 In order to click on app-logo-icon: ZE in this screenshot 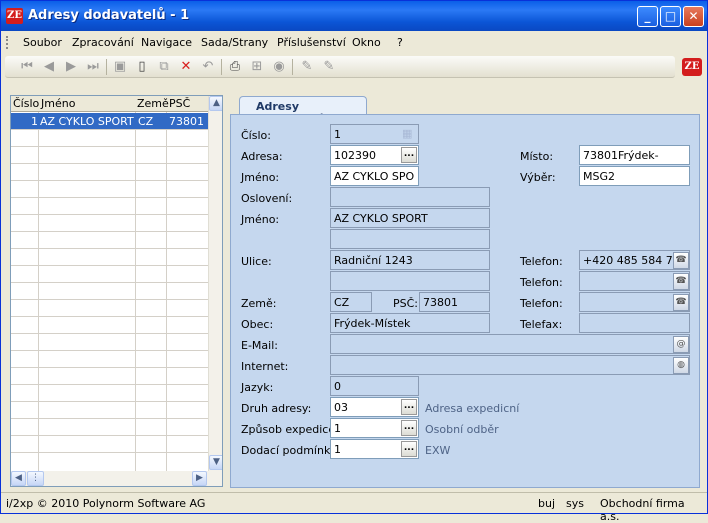, I will do `click(14, 16)`.